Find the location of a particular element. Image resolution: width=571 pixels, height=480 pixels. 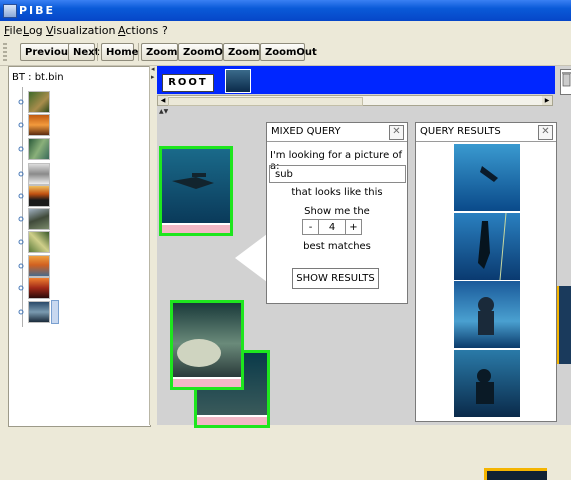

scroll-right-icon: ▶ is located at coordinates (547, 100).